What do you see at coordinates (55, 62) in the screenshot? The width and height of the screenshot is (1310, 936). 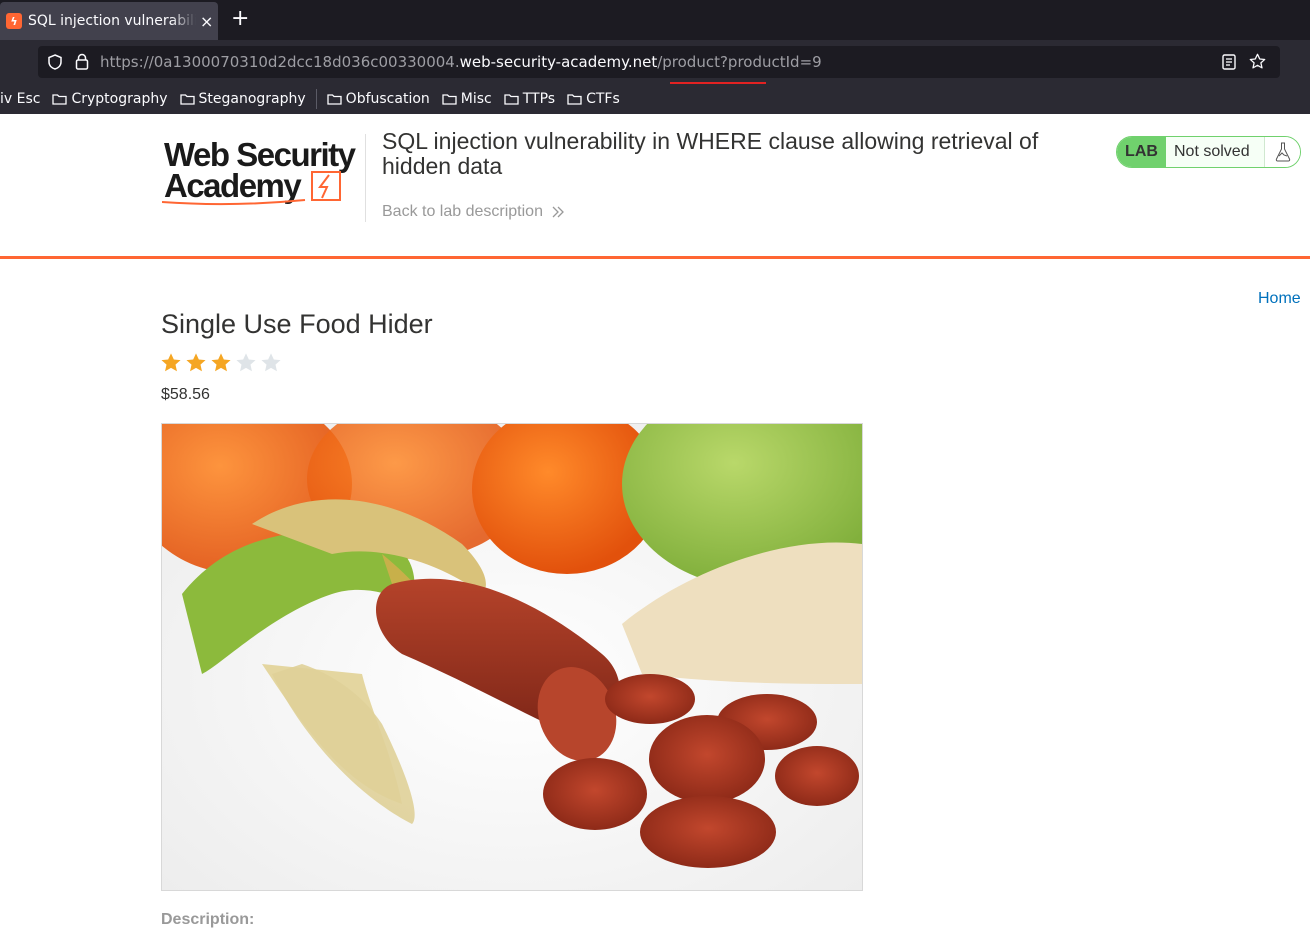 I see `shield-icon` at bounding box center [55, 62].